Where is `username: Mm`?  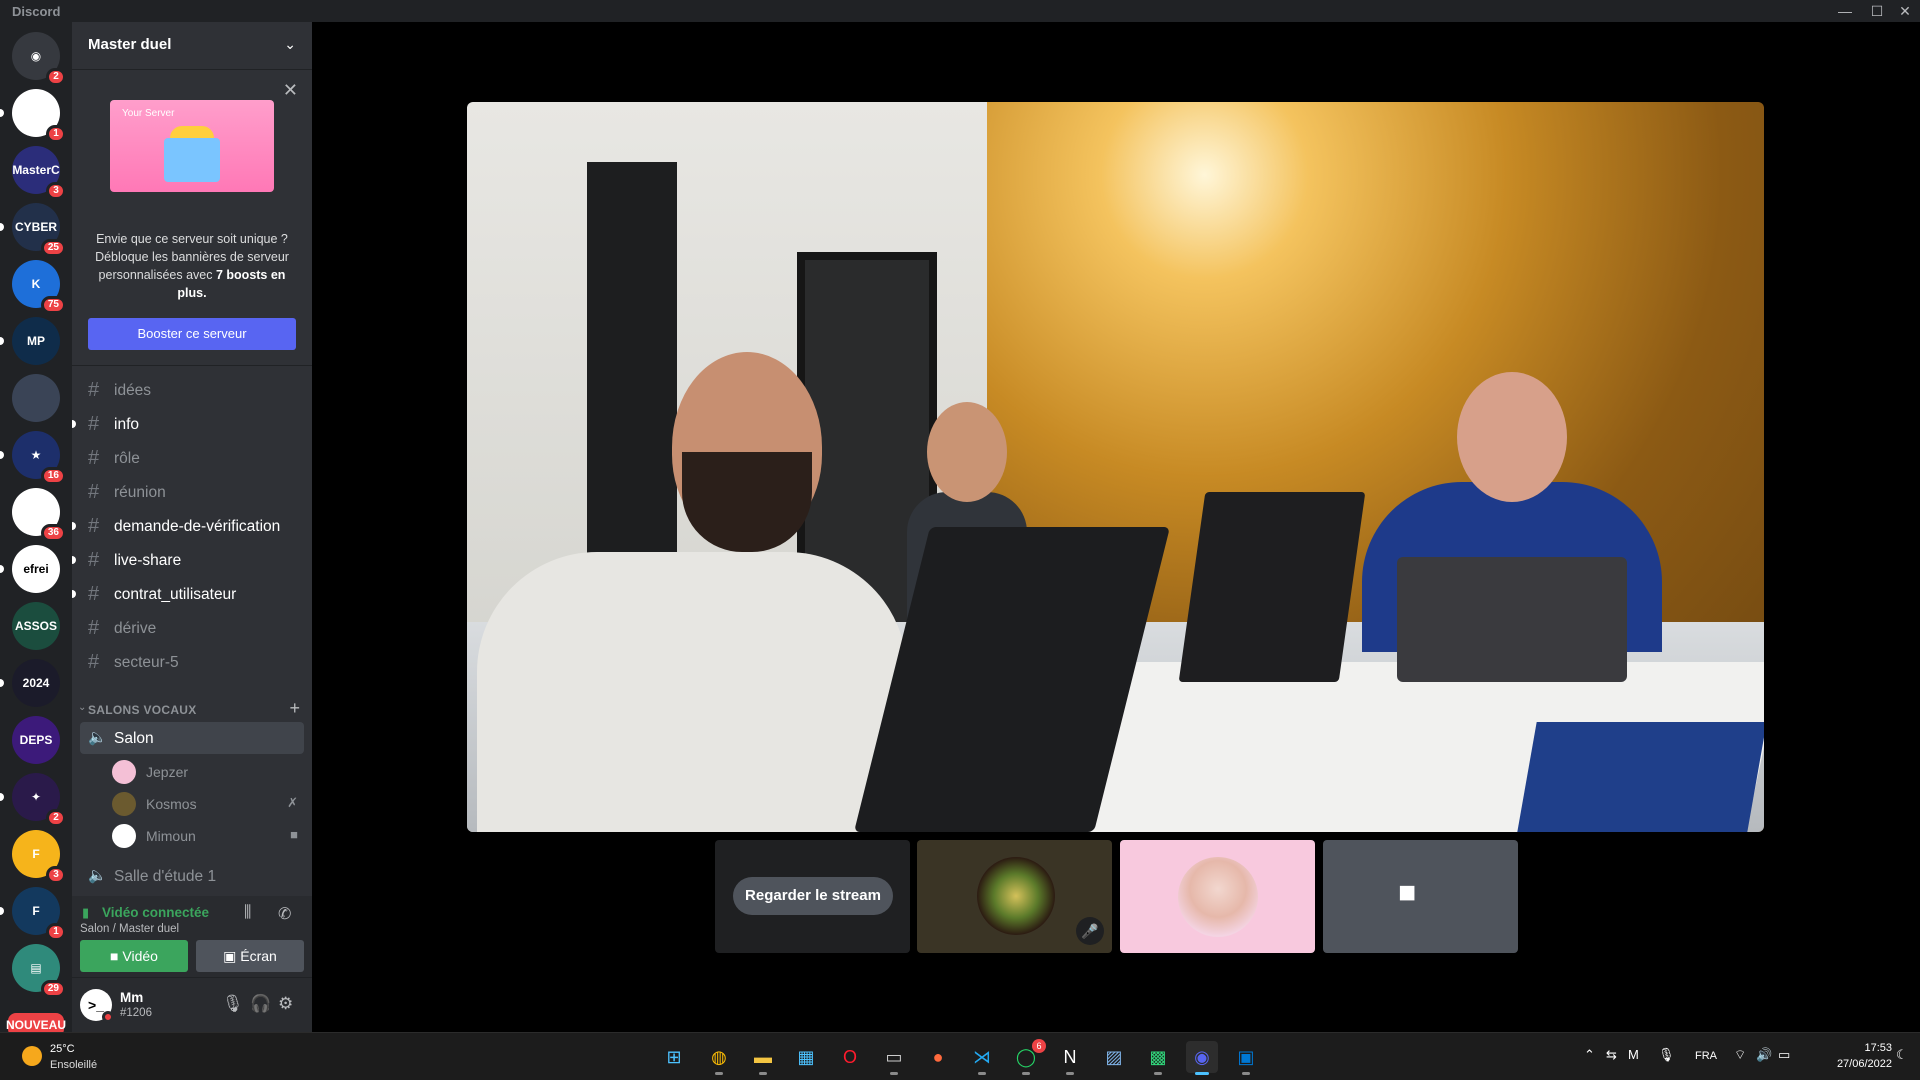 username: Mm is located at coordinates (131, 997).